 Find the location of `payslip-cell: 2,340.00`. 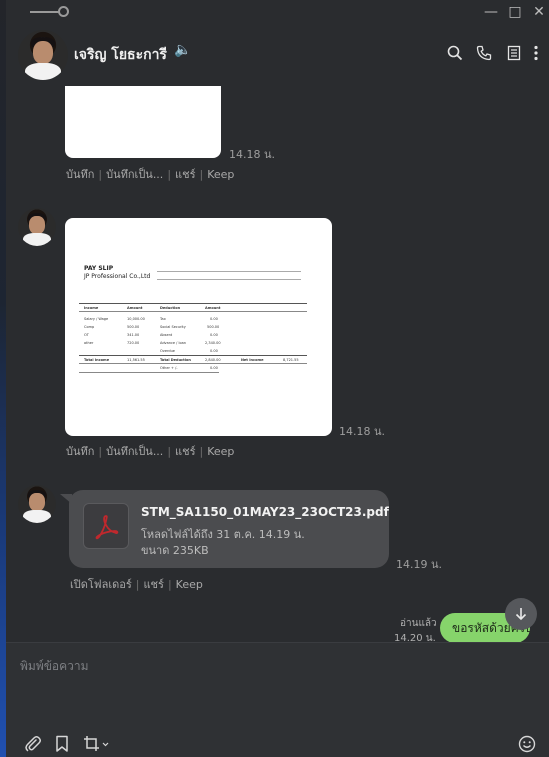

payslip-cell: 2,340.00 is located at coordinates (213, 343).